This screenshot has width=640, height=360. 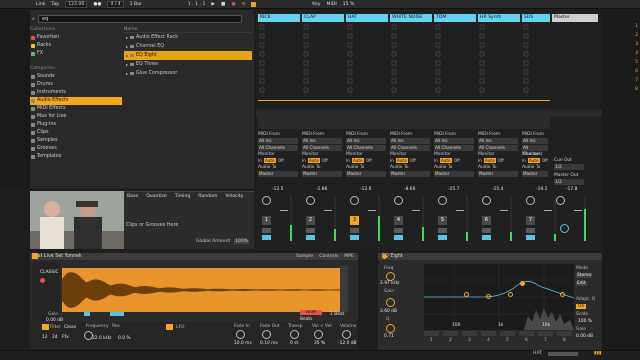 I want to click on waveform-display, so click(x=201, y=290).